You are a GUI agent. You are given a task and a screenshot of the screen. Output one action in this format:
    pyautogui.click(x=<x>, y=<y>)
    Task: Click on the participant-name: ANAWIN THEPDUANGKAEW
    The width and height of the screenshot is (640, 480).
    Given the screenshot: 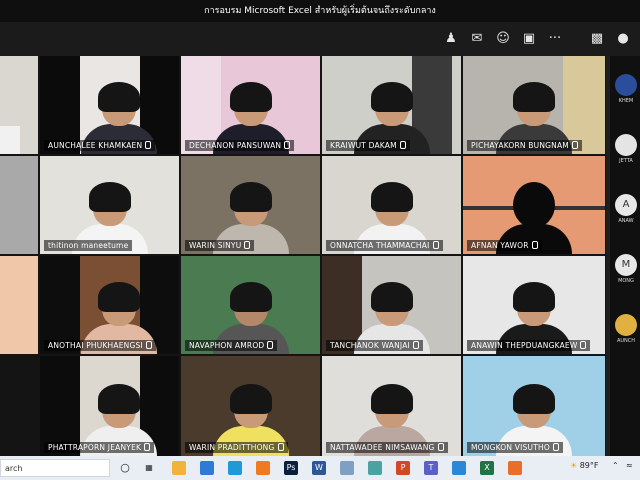 What is the action you would take?
    pyautogui.click(x=529, y=345)
    